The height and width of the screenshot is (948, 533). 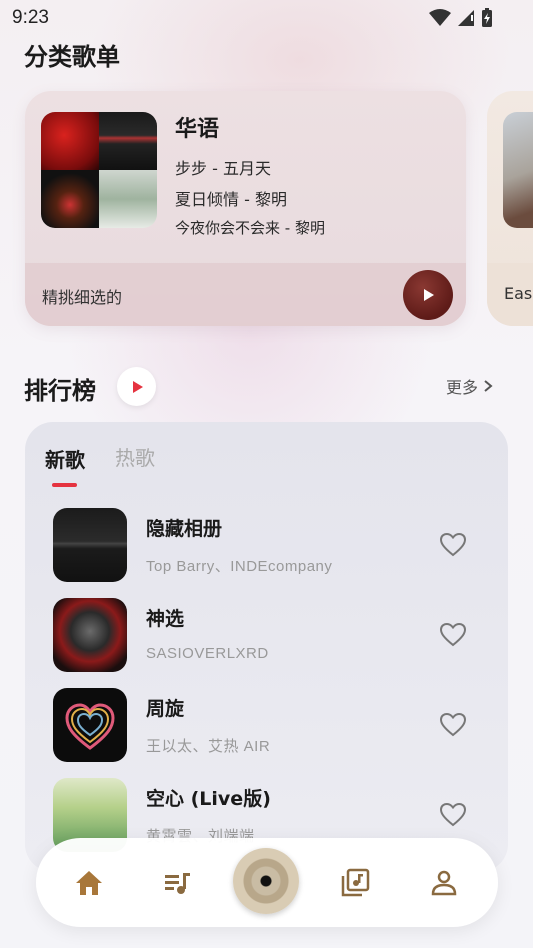 What do you see at coordinates (488, 386) in the screenshot?
I see `chevron-right-icon` at bounding box center [488, 386].